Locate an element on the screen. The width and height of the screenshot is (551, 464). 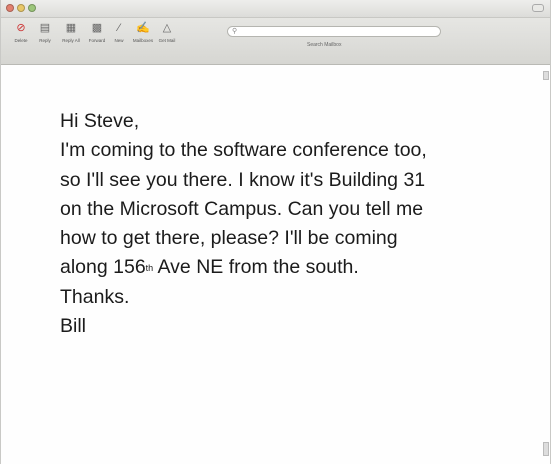
body-line-5-end: Ave NE from the south. is located at coordinates (256, 267).